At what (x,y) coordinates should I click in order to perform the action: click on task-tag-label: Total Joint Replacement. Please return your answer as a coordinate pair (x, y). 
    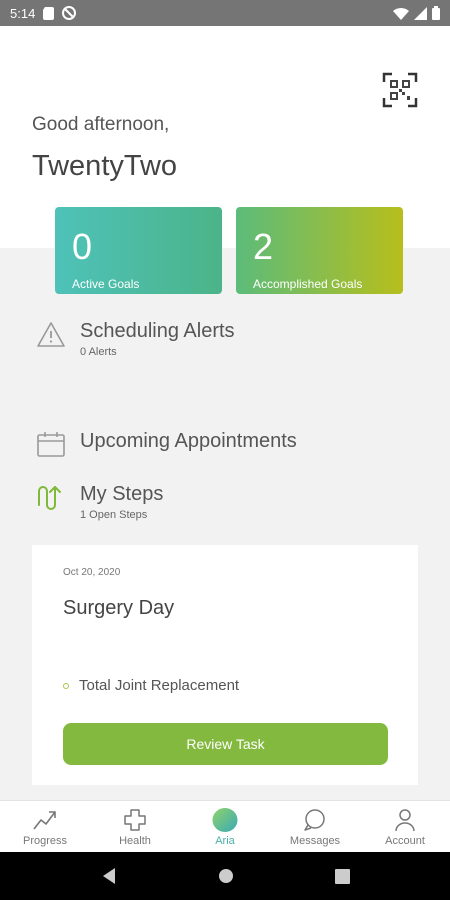
    Looking at the image, I should click on (159, 685).